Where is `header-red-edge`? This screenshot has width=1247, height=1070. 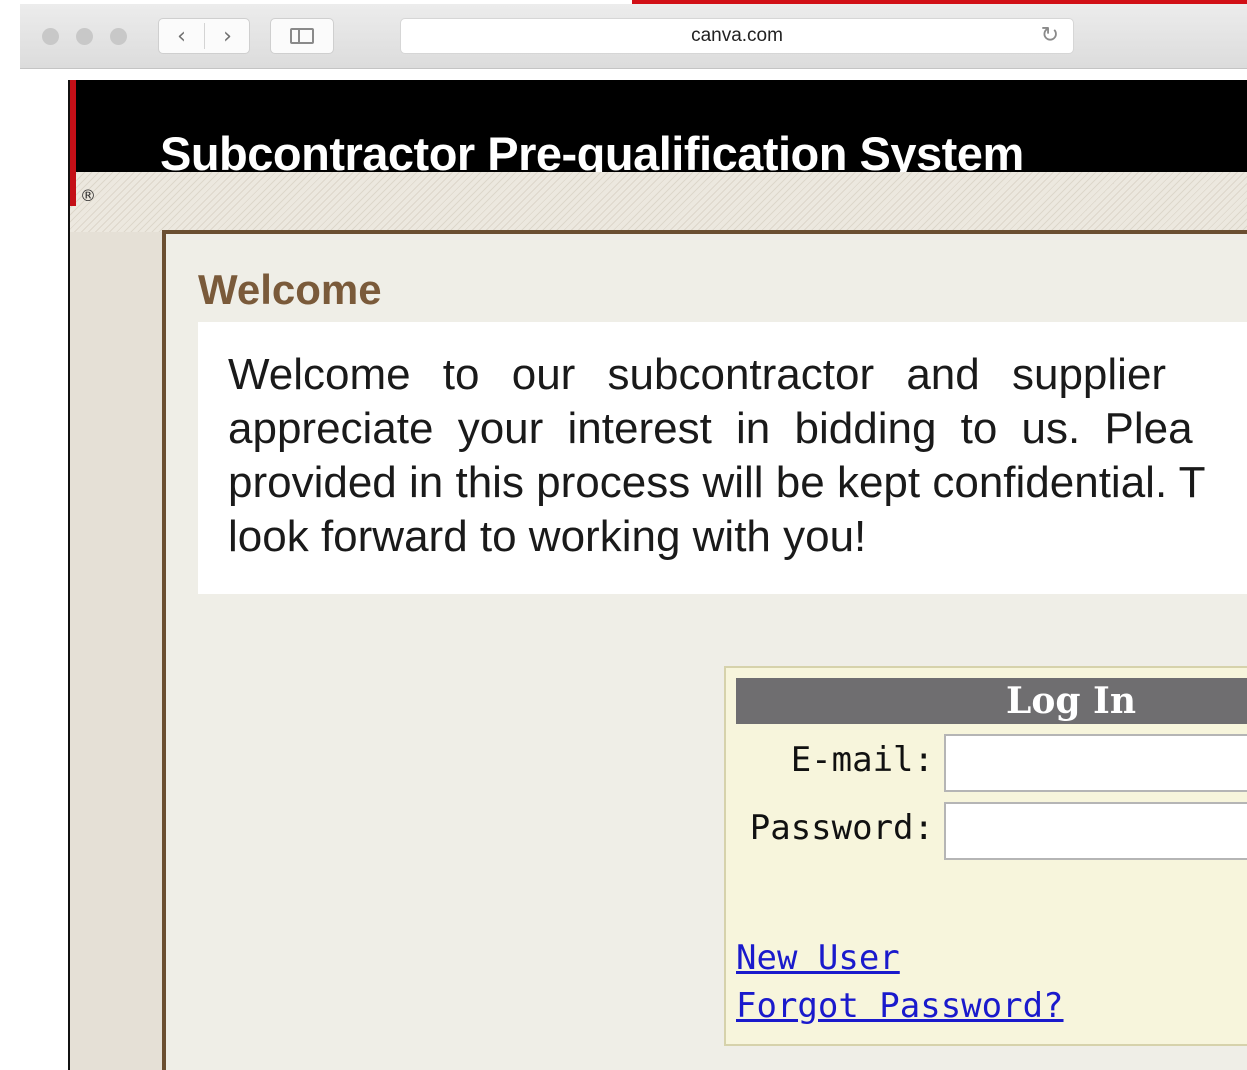 header-red-edge is located at coordinates (73, 143).